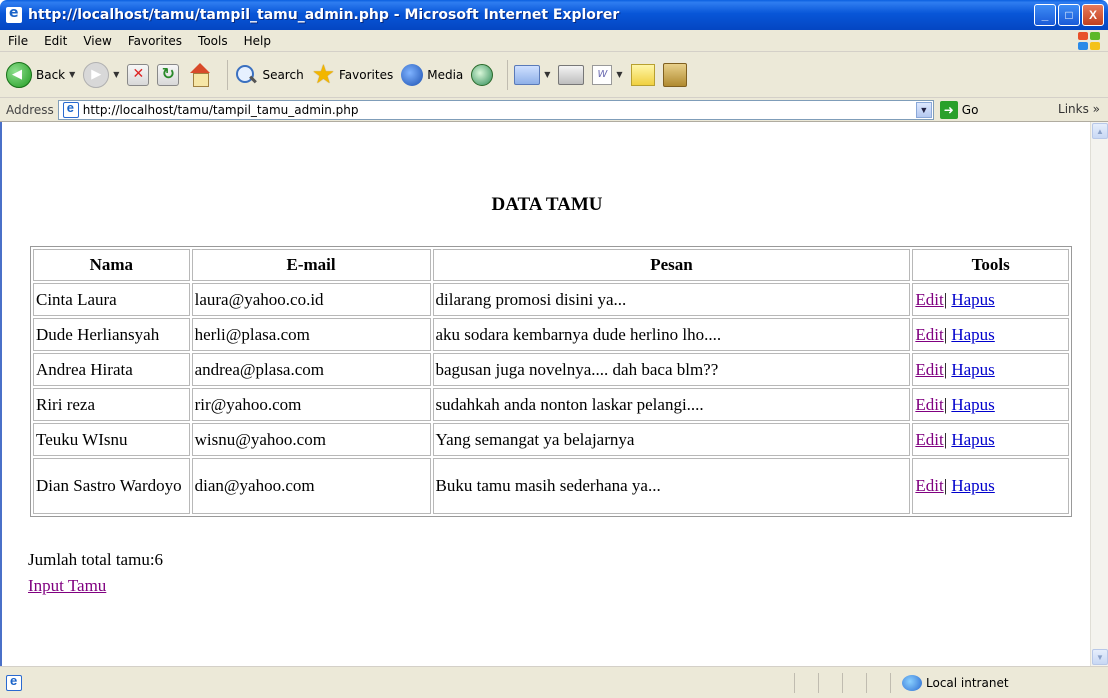 Image resolution: width=1108 pixels, height=698 pixels. I want to click on go-button: ➜ Go, so click(958, 109).